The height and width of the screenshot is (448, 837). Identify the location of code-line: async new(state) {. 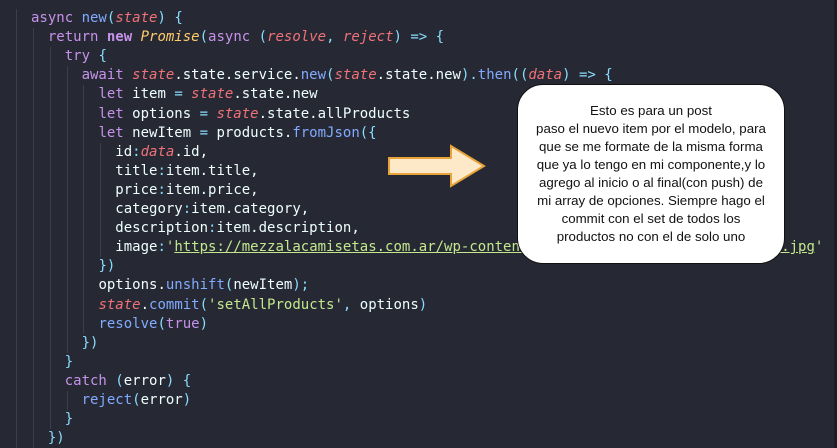
(107, 18).